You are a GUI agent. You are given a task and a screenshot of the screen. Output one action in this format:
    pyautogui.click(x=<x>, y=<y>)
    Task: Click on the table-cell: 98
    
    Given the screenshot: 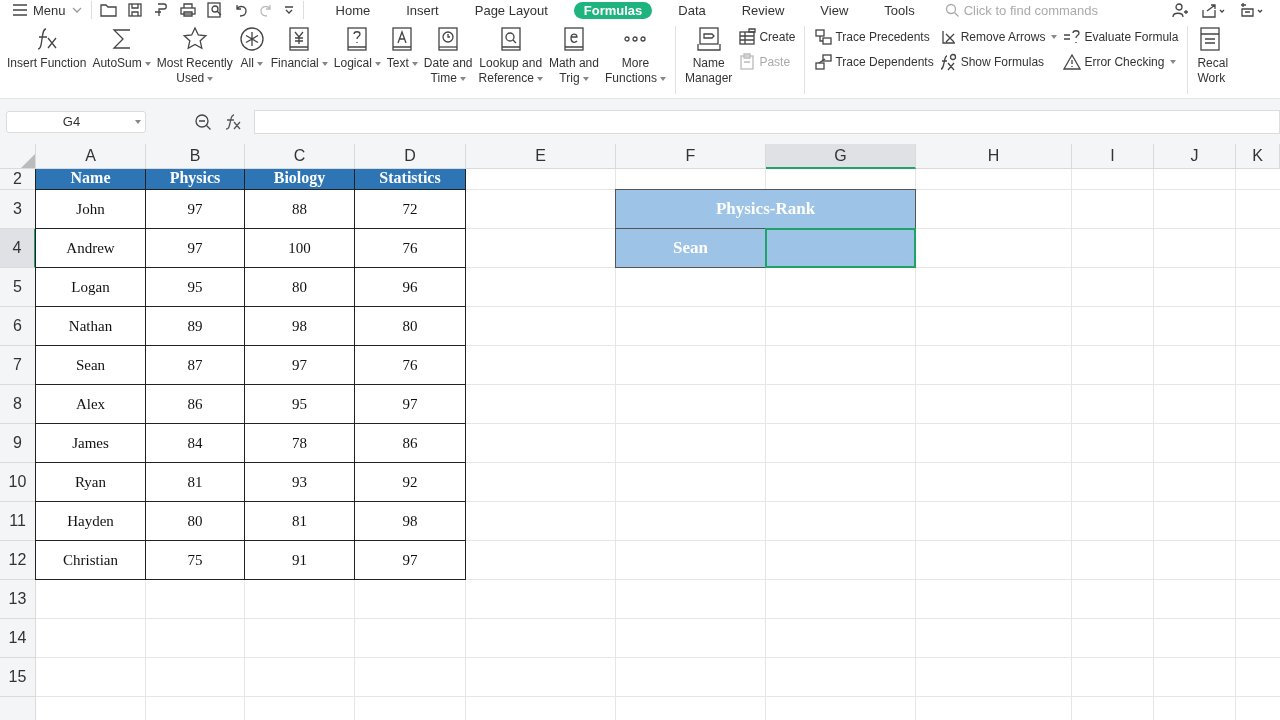 What is the action you would take?
    pyautogui.click(x=300, y=326)
    